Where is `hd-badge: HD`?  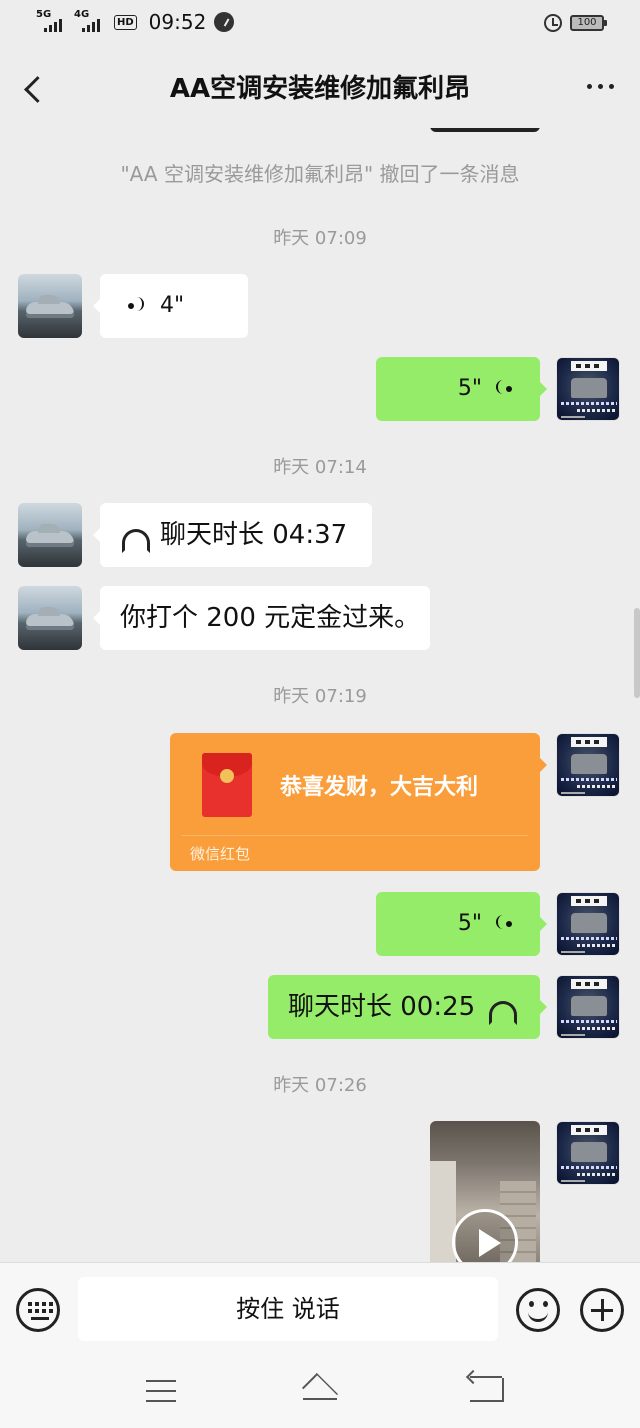
hd-badge: HD is located at coordinates (125, 22).